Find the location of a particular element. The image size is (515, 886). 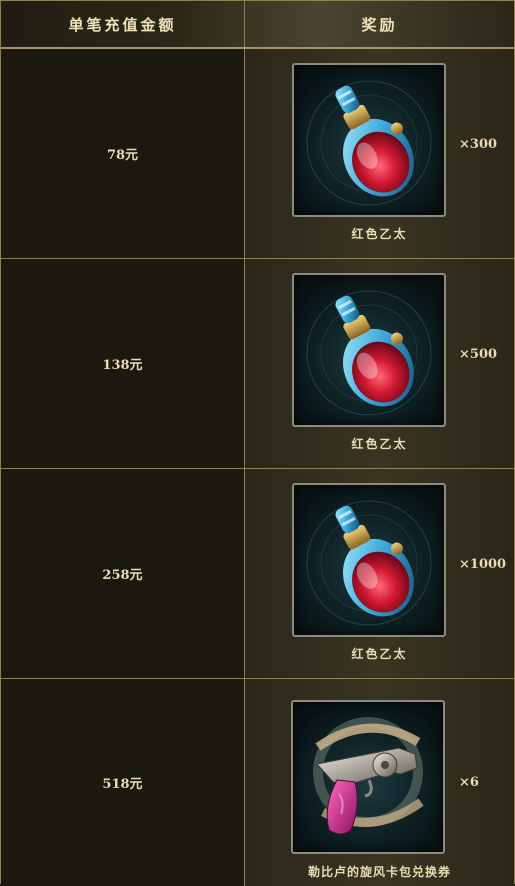

reward-item-name: 勒比卢的旋风卡包兑换券 is located at coordinates (379, 872).